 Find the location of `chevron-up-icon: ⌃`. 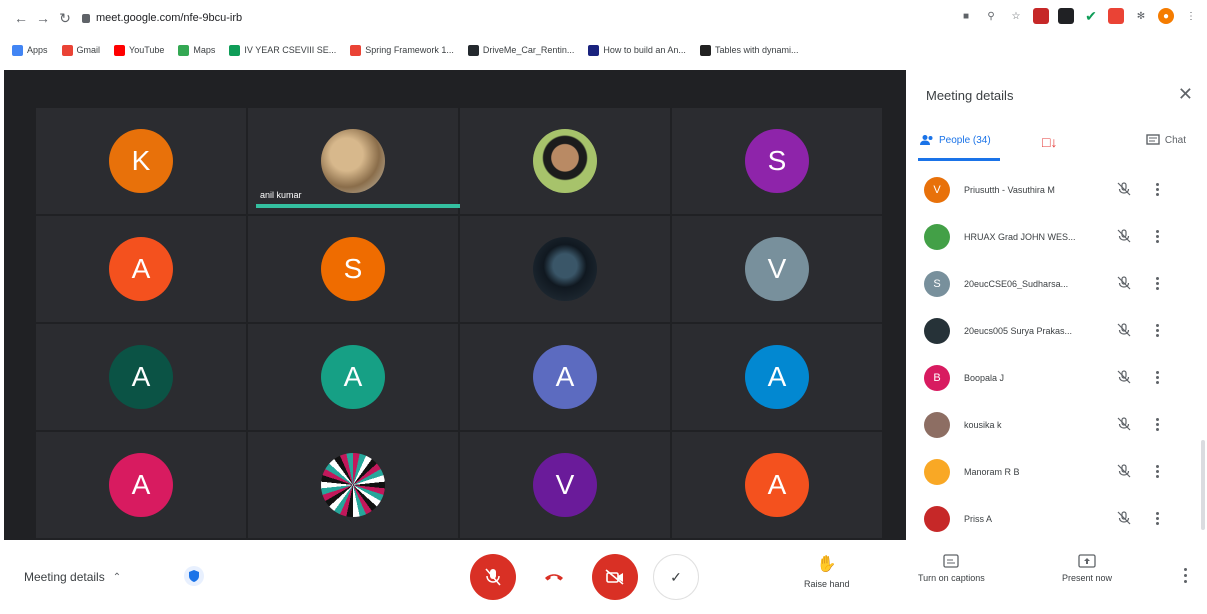

chevron-up-icon: ⌃ is located at coordinates (117, 577).